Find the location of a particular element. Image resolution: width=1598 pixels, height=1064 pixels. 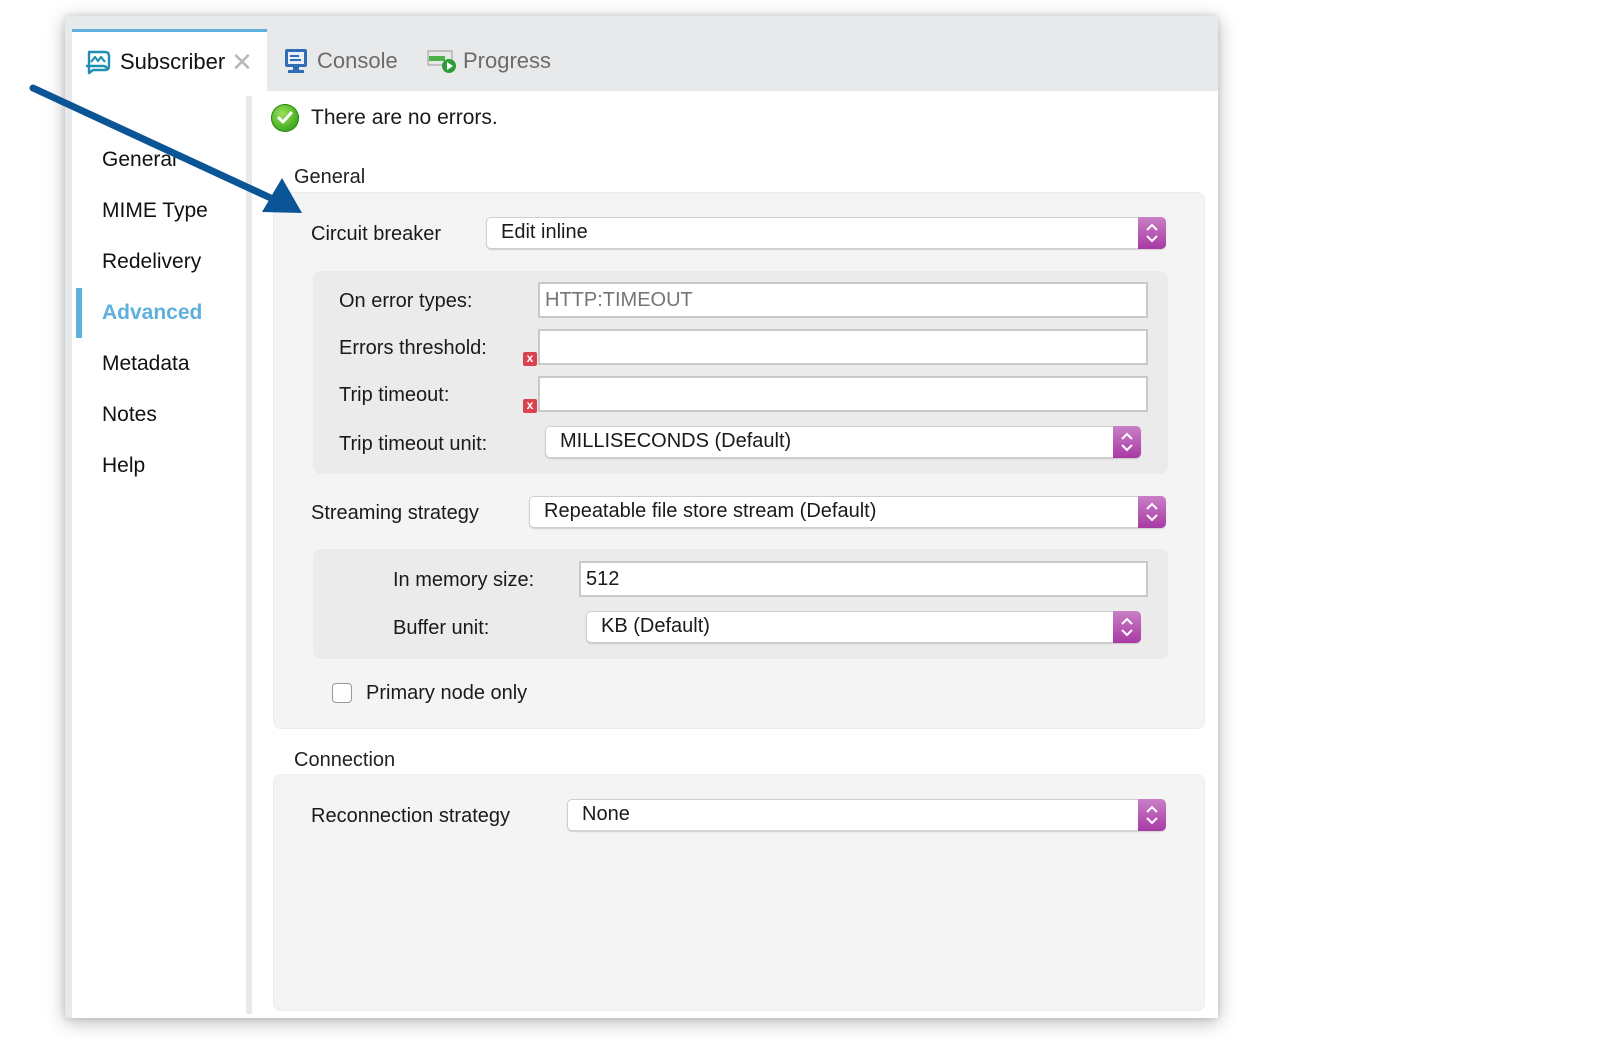

validation-status: There are no errors. is located at coordinates (384, 118).